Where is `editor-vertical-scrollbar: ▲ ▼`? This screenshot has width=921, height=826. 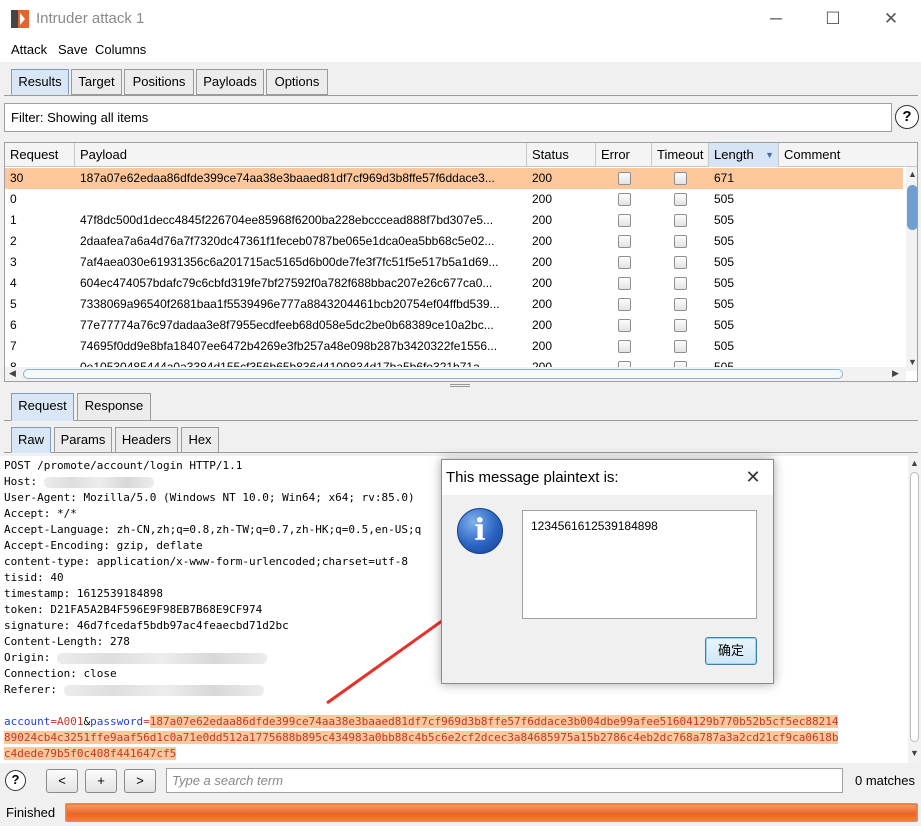 editor-vertical-scrollbar: ▲ ▼ is located at coordinates (914, 609).